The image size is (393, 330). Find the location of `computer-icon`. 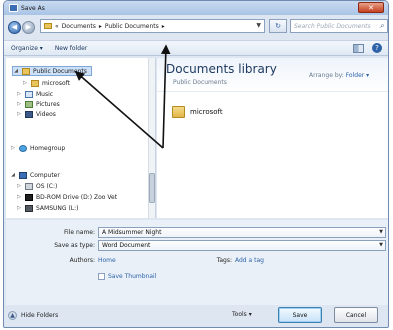

computer-icon is located at coordinates (23, 175).